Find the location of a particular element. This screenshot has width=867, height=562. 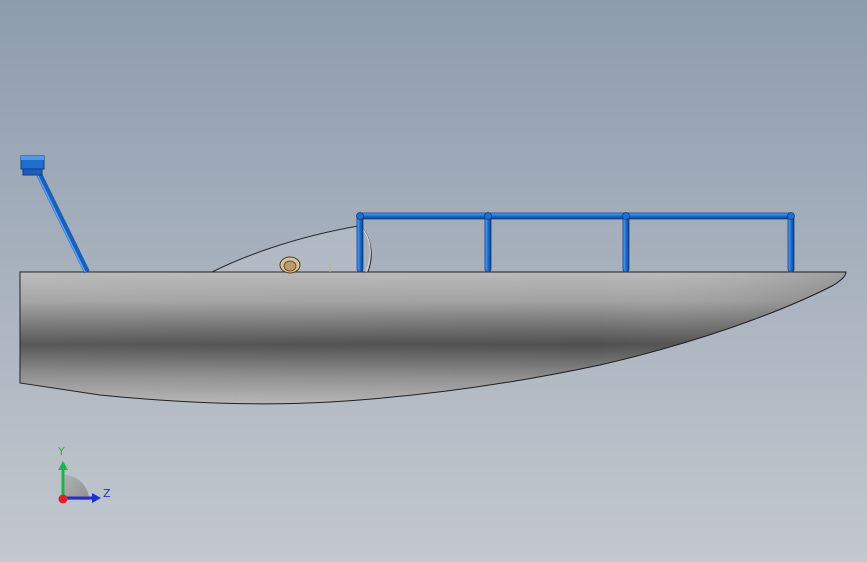

mast-pole is located at coordinates (62, 222).